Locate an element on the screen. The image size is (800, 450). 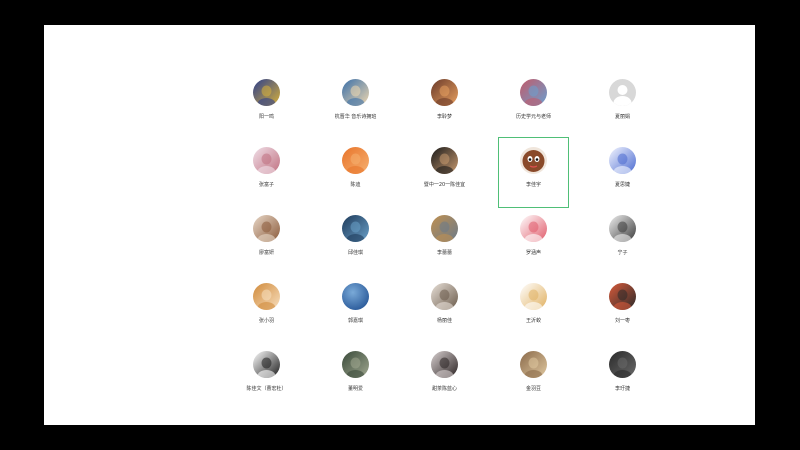
contact-item: 陈迪 is located at coordinates (355, 181).